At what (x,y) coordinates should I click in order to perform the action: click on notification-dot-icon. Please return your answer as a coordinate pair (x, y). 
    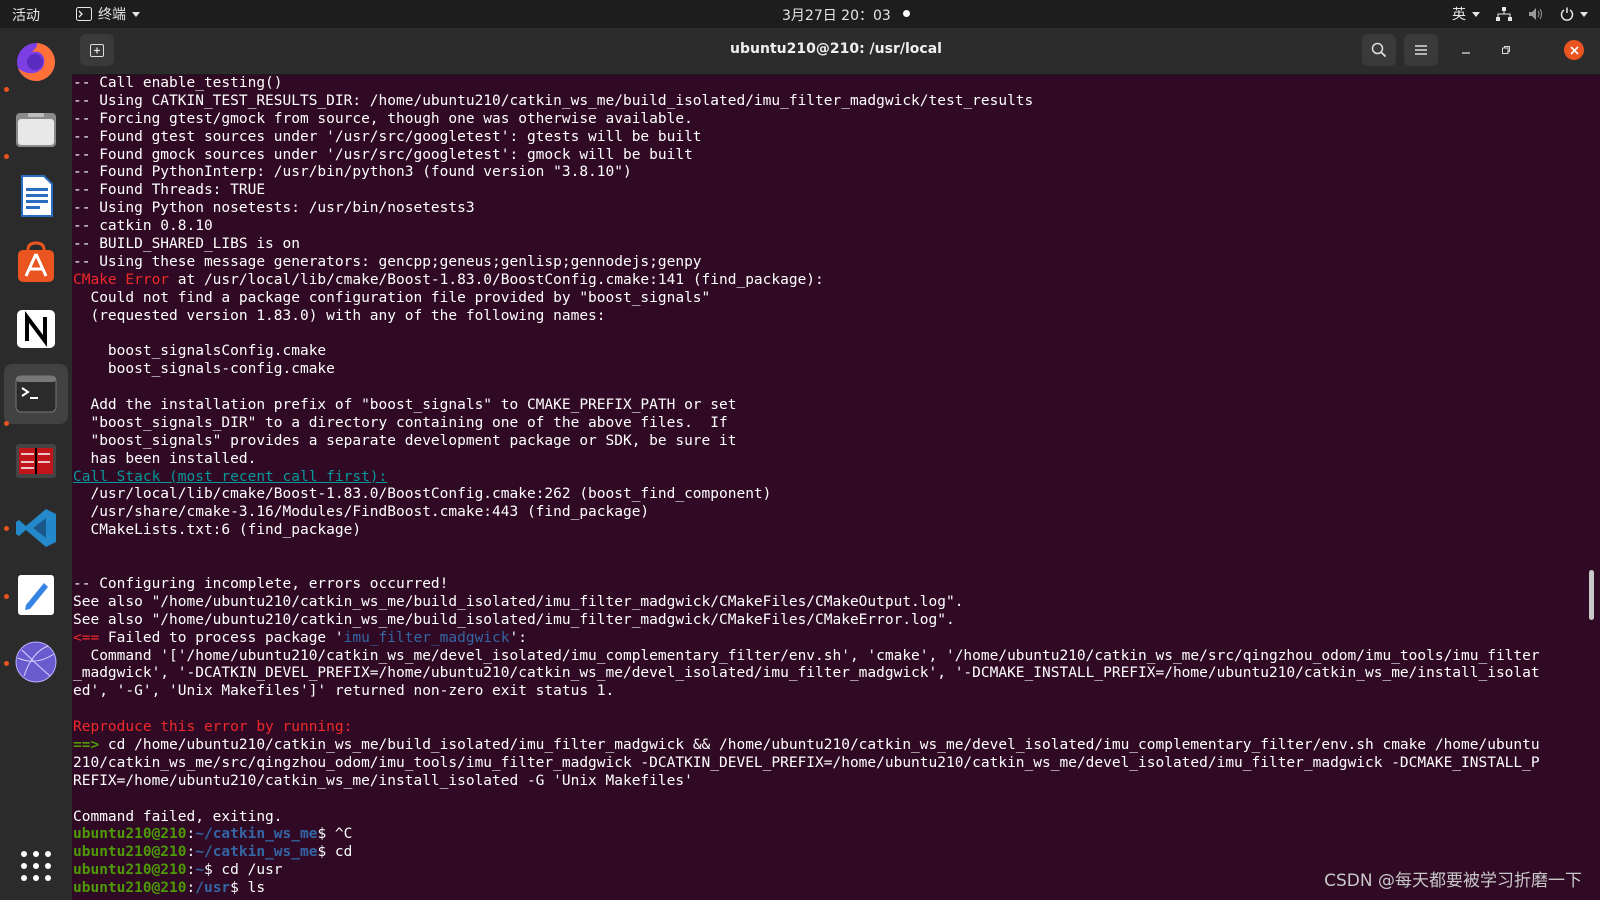
    Looking at the image, I should click on (906, 13).